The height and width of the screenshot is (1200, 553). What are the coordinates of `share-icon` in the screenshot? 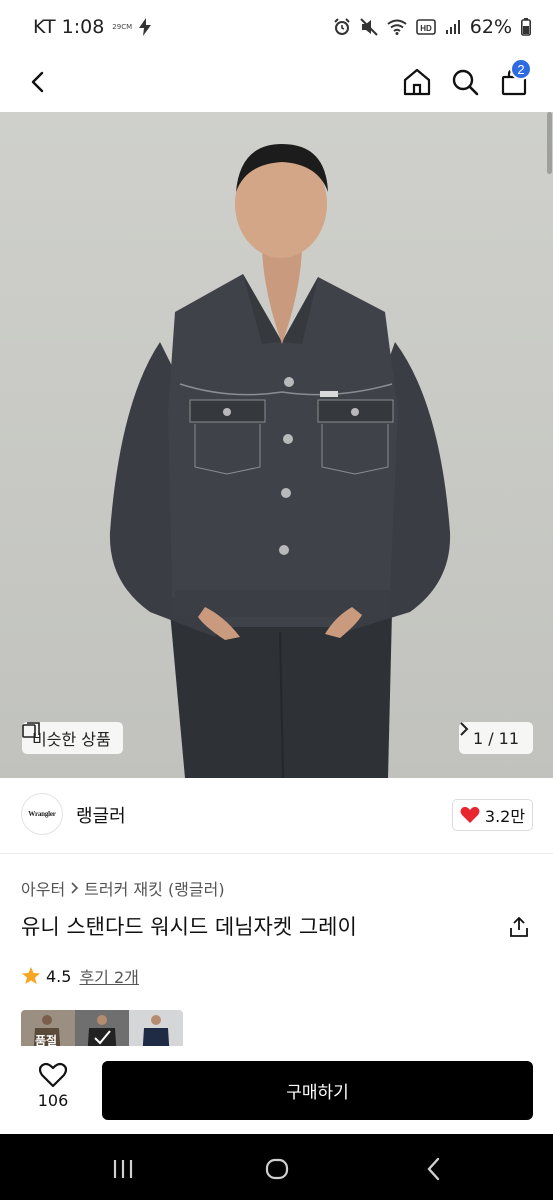 It's located at (519, 926).